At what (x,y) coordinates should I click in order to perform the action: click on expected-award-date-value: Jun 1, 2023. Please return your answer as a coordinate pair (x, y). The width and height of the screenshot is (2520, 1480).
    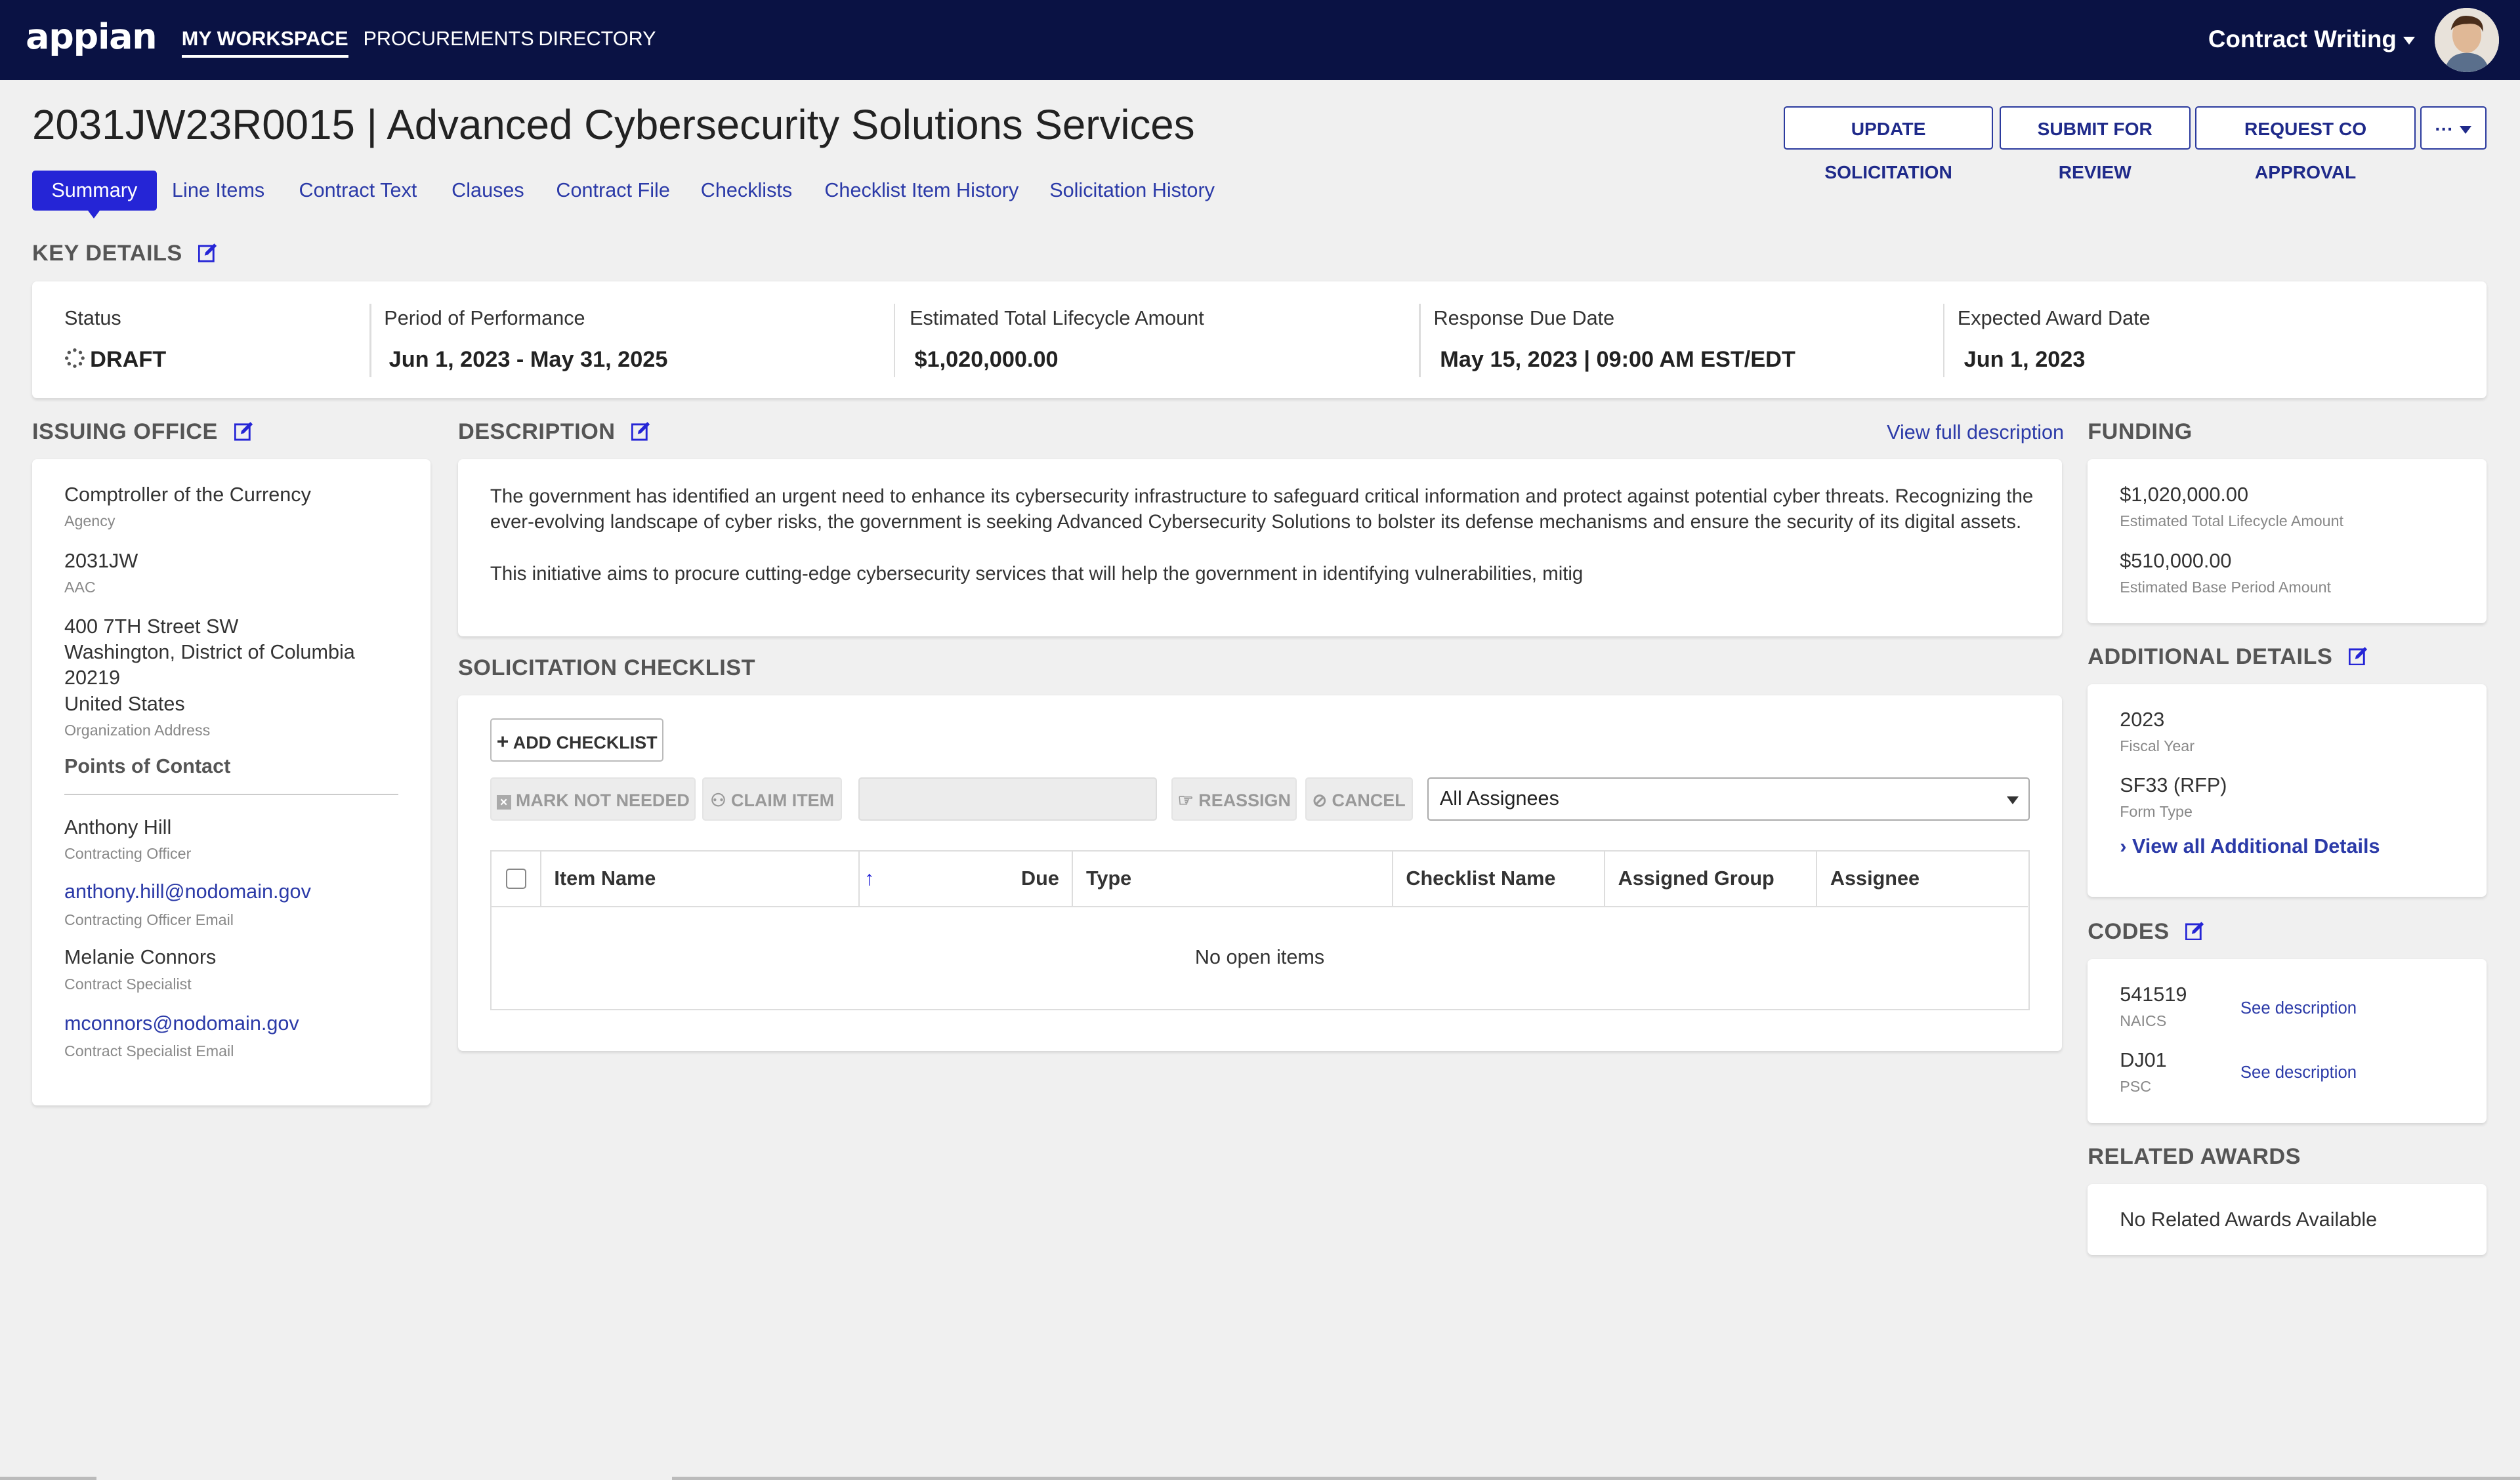
    Looking at the image, I should click on (2025, 359).